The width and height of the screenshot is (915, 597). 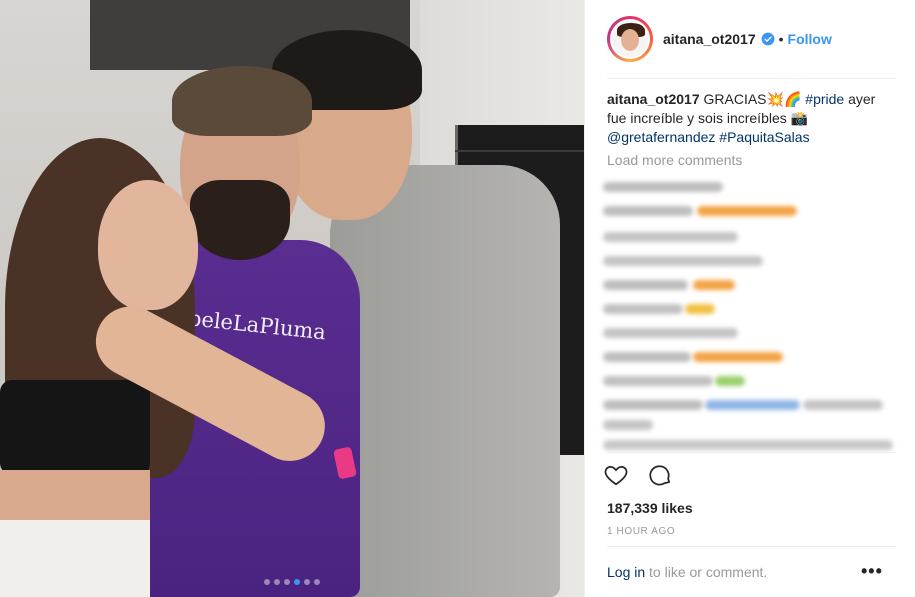 I want to click on avatar, so click(x=630, y=39).